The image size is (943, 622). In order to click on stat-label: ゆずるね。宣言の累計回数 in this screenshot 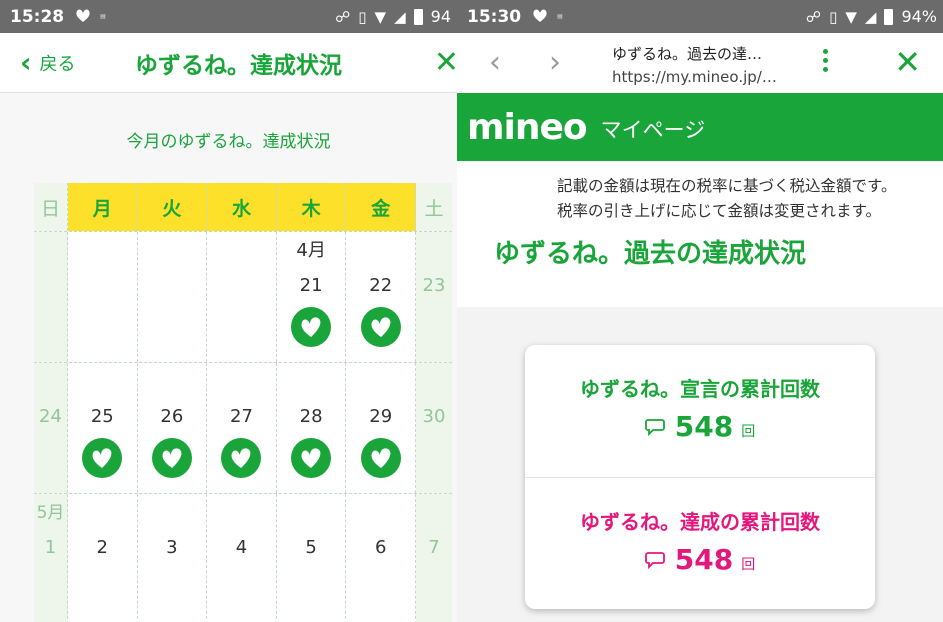, I will do `click(700, 389)`.